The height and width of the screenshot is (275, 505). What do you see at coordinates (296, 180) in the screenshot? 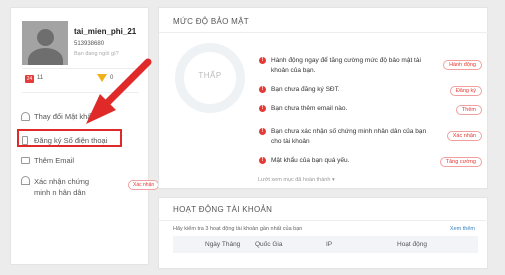
I see `show-completed-link: Lướt xem mục đã hoàn thành ▾` at bounding box center [296, 180].